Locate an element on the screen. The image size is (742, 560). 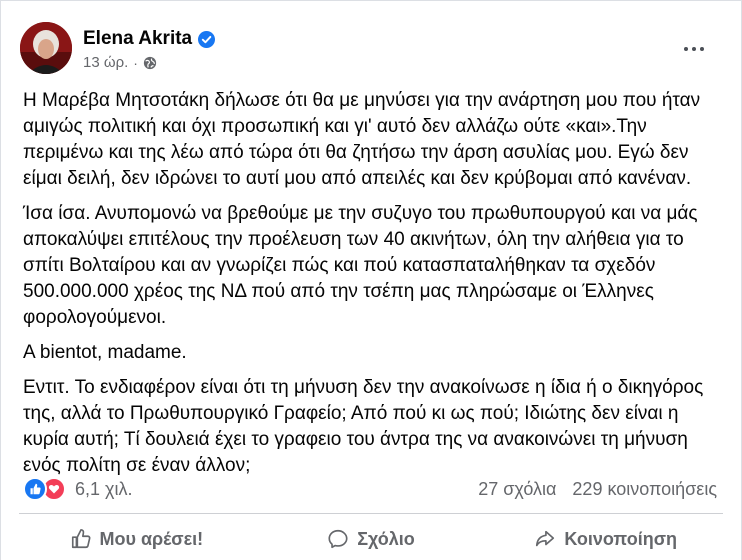
comment-button: Σχόλιο is located at coordinates (371, 539).